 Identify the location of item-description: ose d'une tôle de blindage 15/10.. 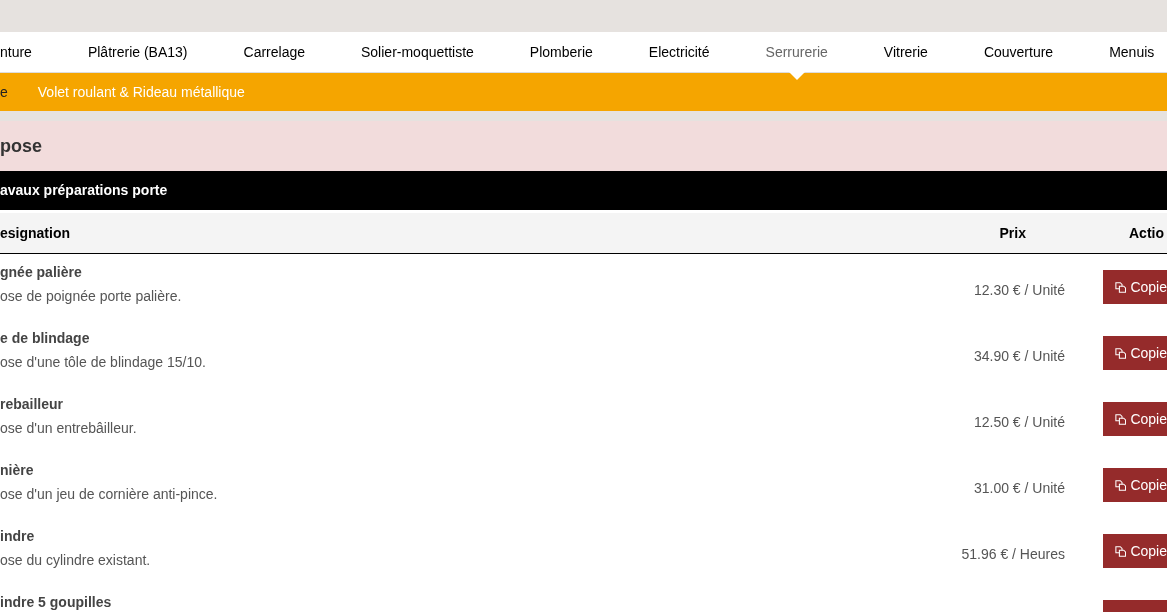
(103, 362).